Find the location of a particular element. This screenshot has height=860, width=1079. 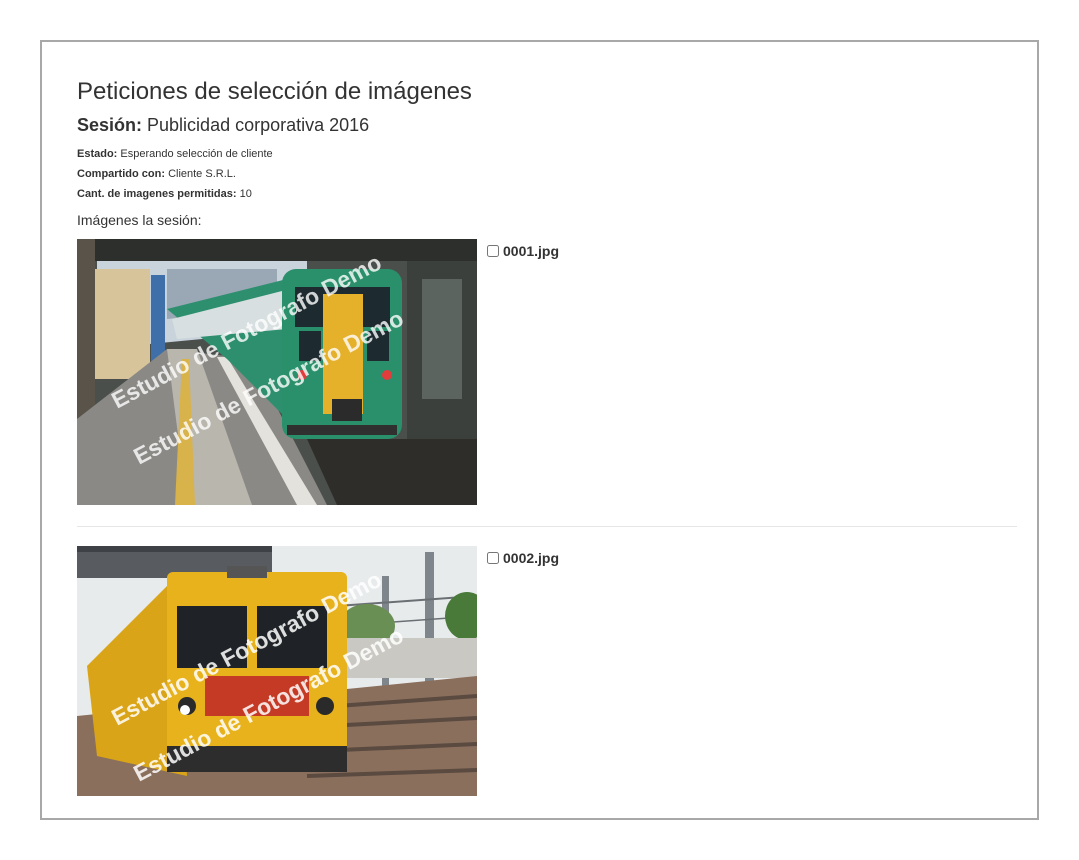

session-label: Sesión: is located at coordinates (110, 125).